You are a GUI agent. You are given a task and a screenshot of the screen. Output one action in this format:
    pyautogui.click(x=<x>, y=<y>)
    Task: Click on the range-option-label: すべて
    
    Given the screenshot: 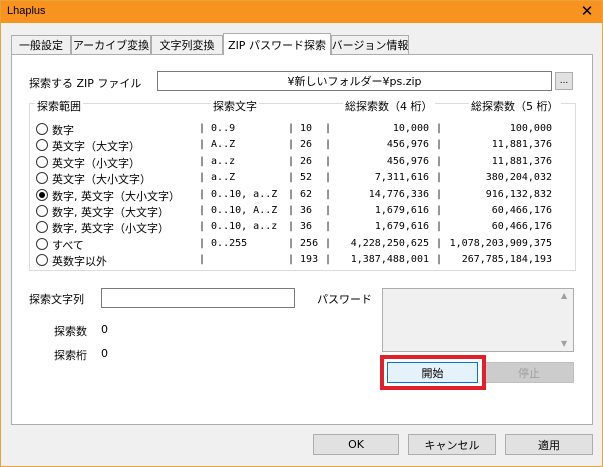 What is the action you would take?
    pyautogui.click(x=68, y=245)
    